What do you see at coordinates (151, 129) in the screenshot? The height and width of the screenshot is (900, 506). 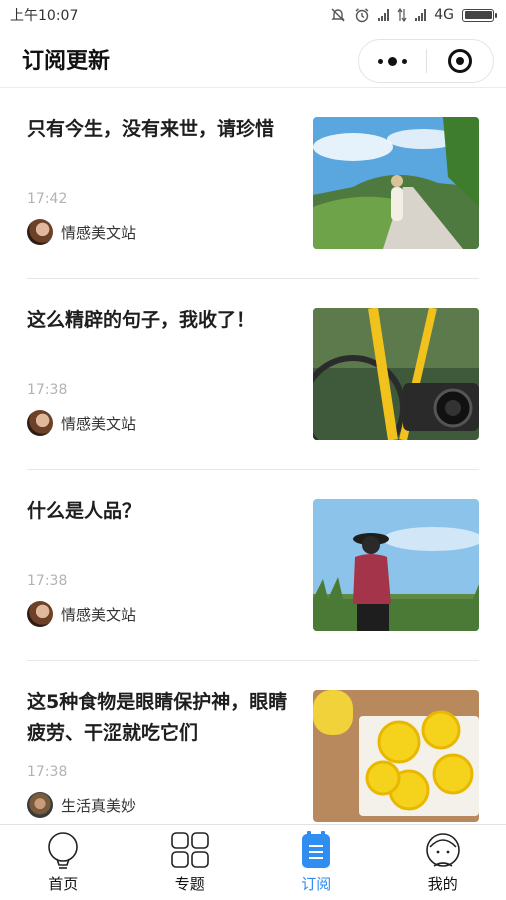 I see `article-title: 只有今生，没有来世，请珍惜` at bounding box center [151, 129].